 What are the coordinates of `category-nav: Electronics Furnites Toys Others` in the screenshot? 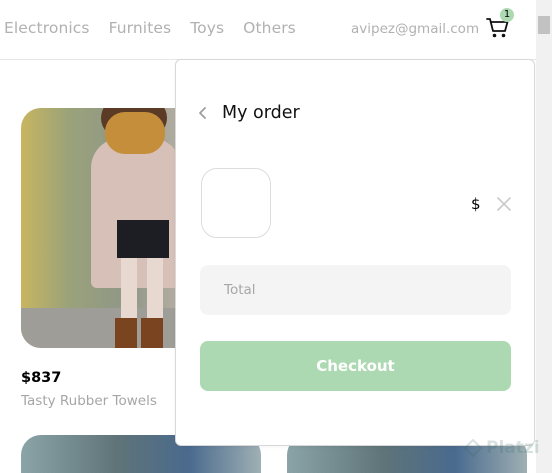 It's located at (150, 28).